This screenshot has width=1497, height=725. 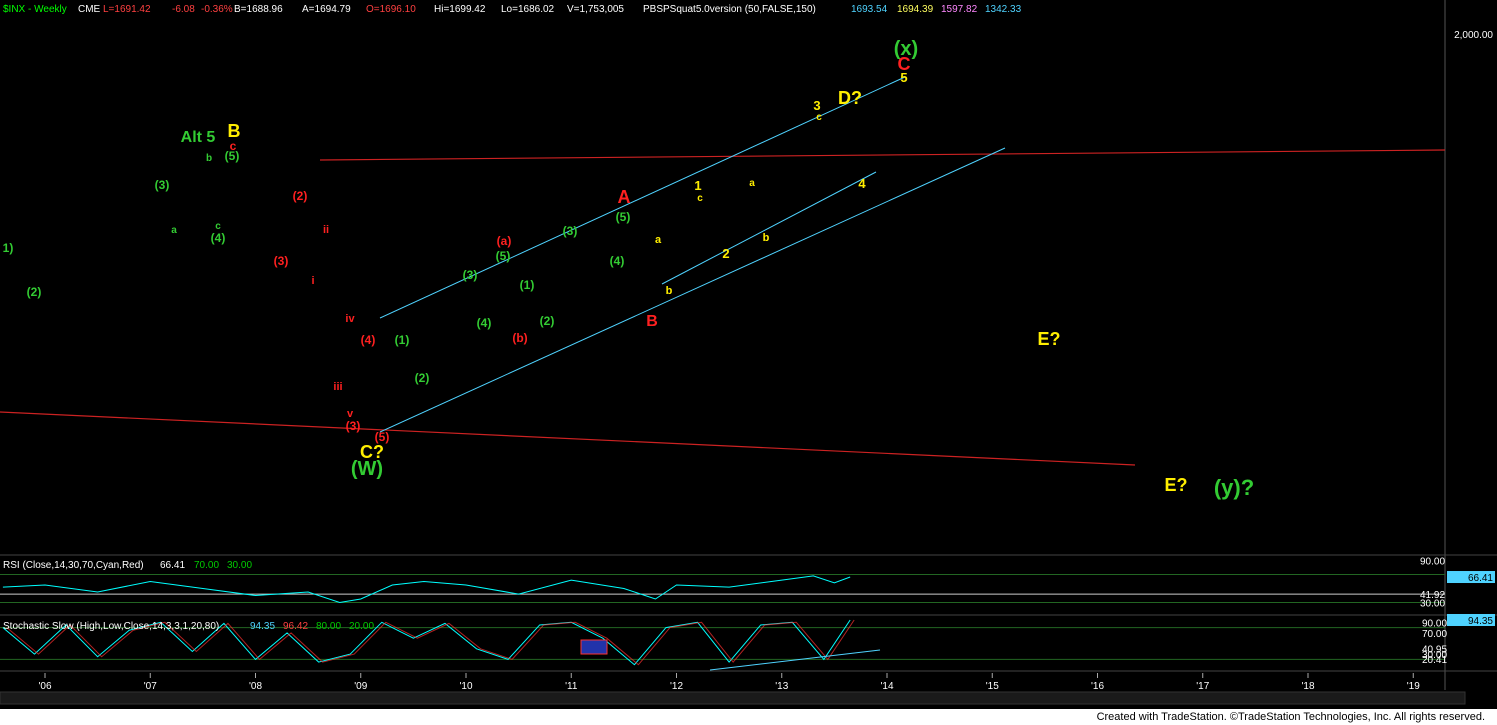 What do you see at coordinates (571, 686) in the screenshot?
I see `time-tick-label: '11` at bounding box center [571, 686].